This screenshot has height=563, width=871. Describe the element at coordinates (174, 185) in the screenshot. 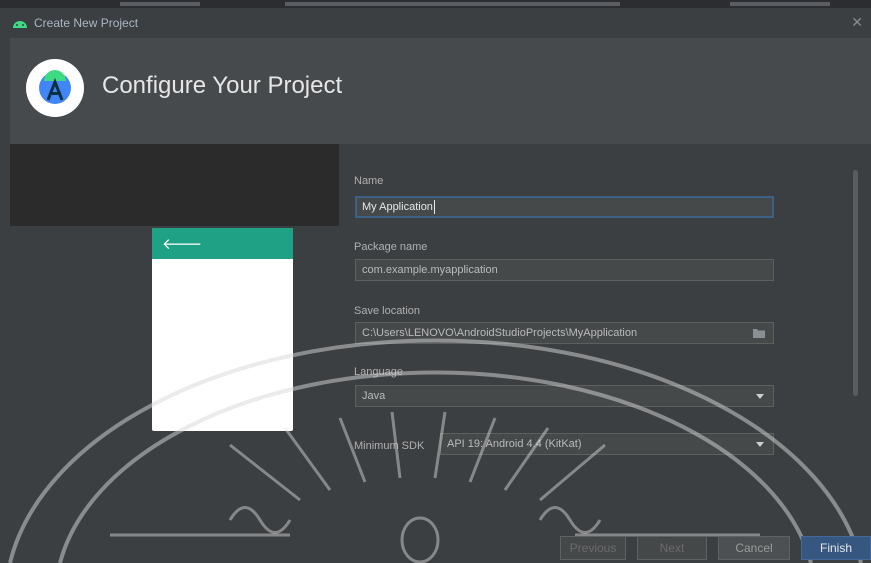

I see `dark-band` at that location.